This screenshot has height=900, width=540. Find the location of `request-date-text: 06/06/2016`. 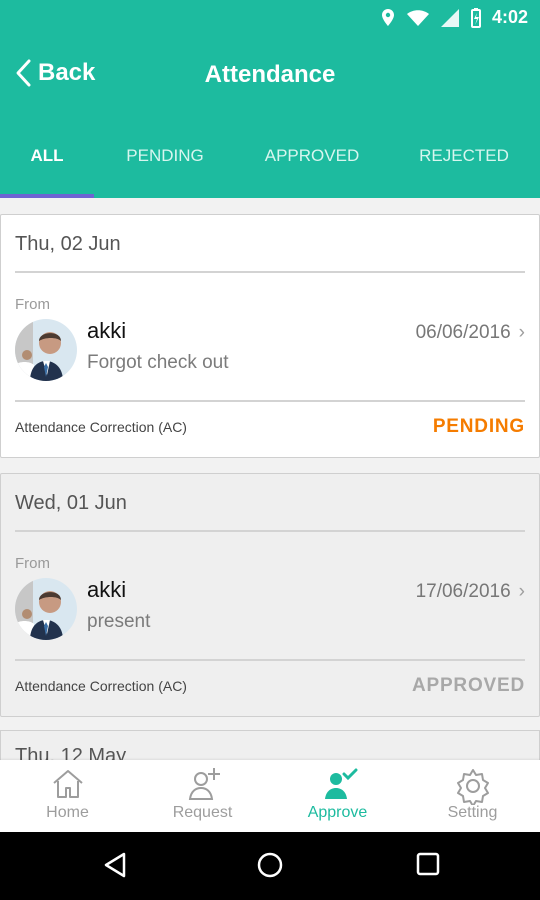

request-date-text: 06/06/2016 is located at coordinates (463, 332).